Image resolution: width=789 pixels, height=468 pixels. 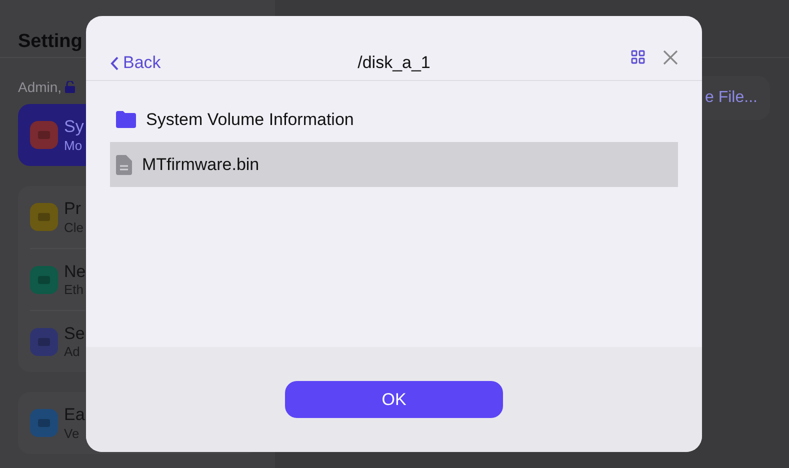 What do you see at coordinates (124, 164) in the screenshot?
I see `file-icon` at bounding box center [124, 164].